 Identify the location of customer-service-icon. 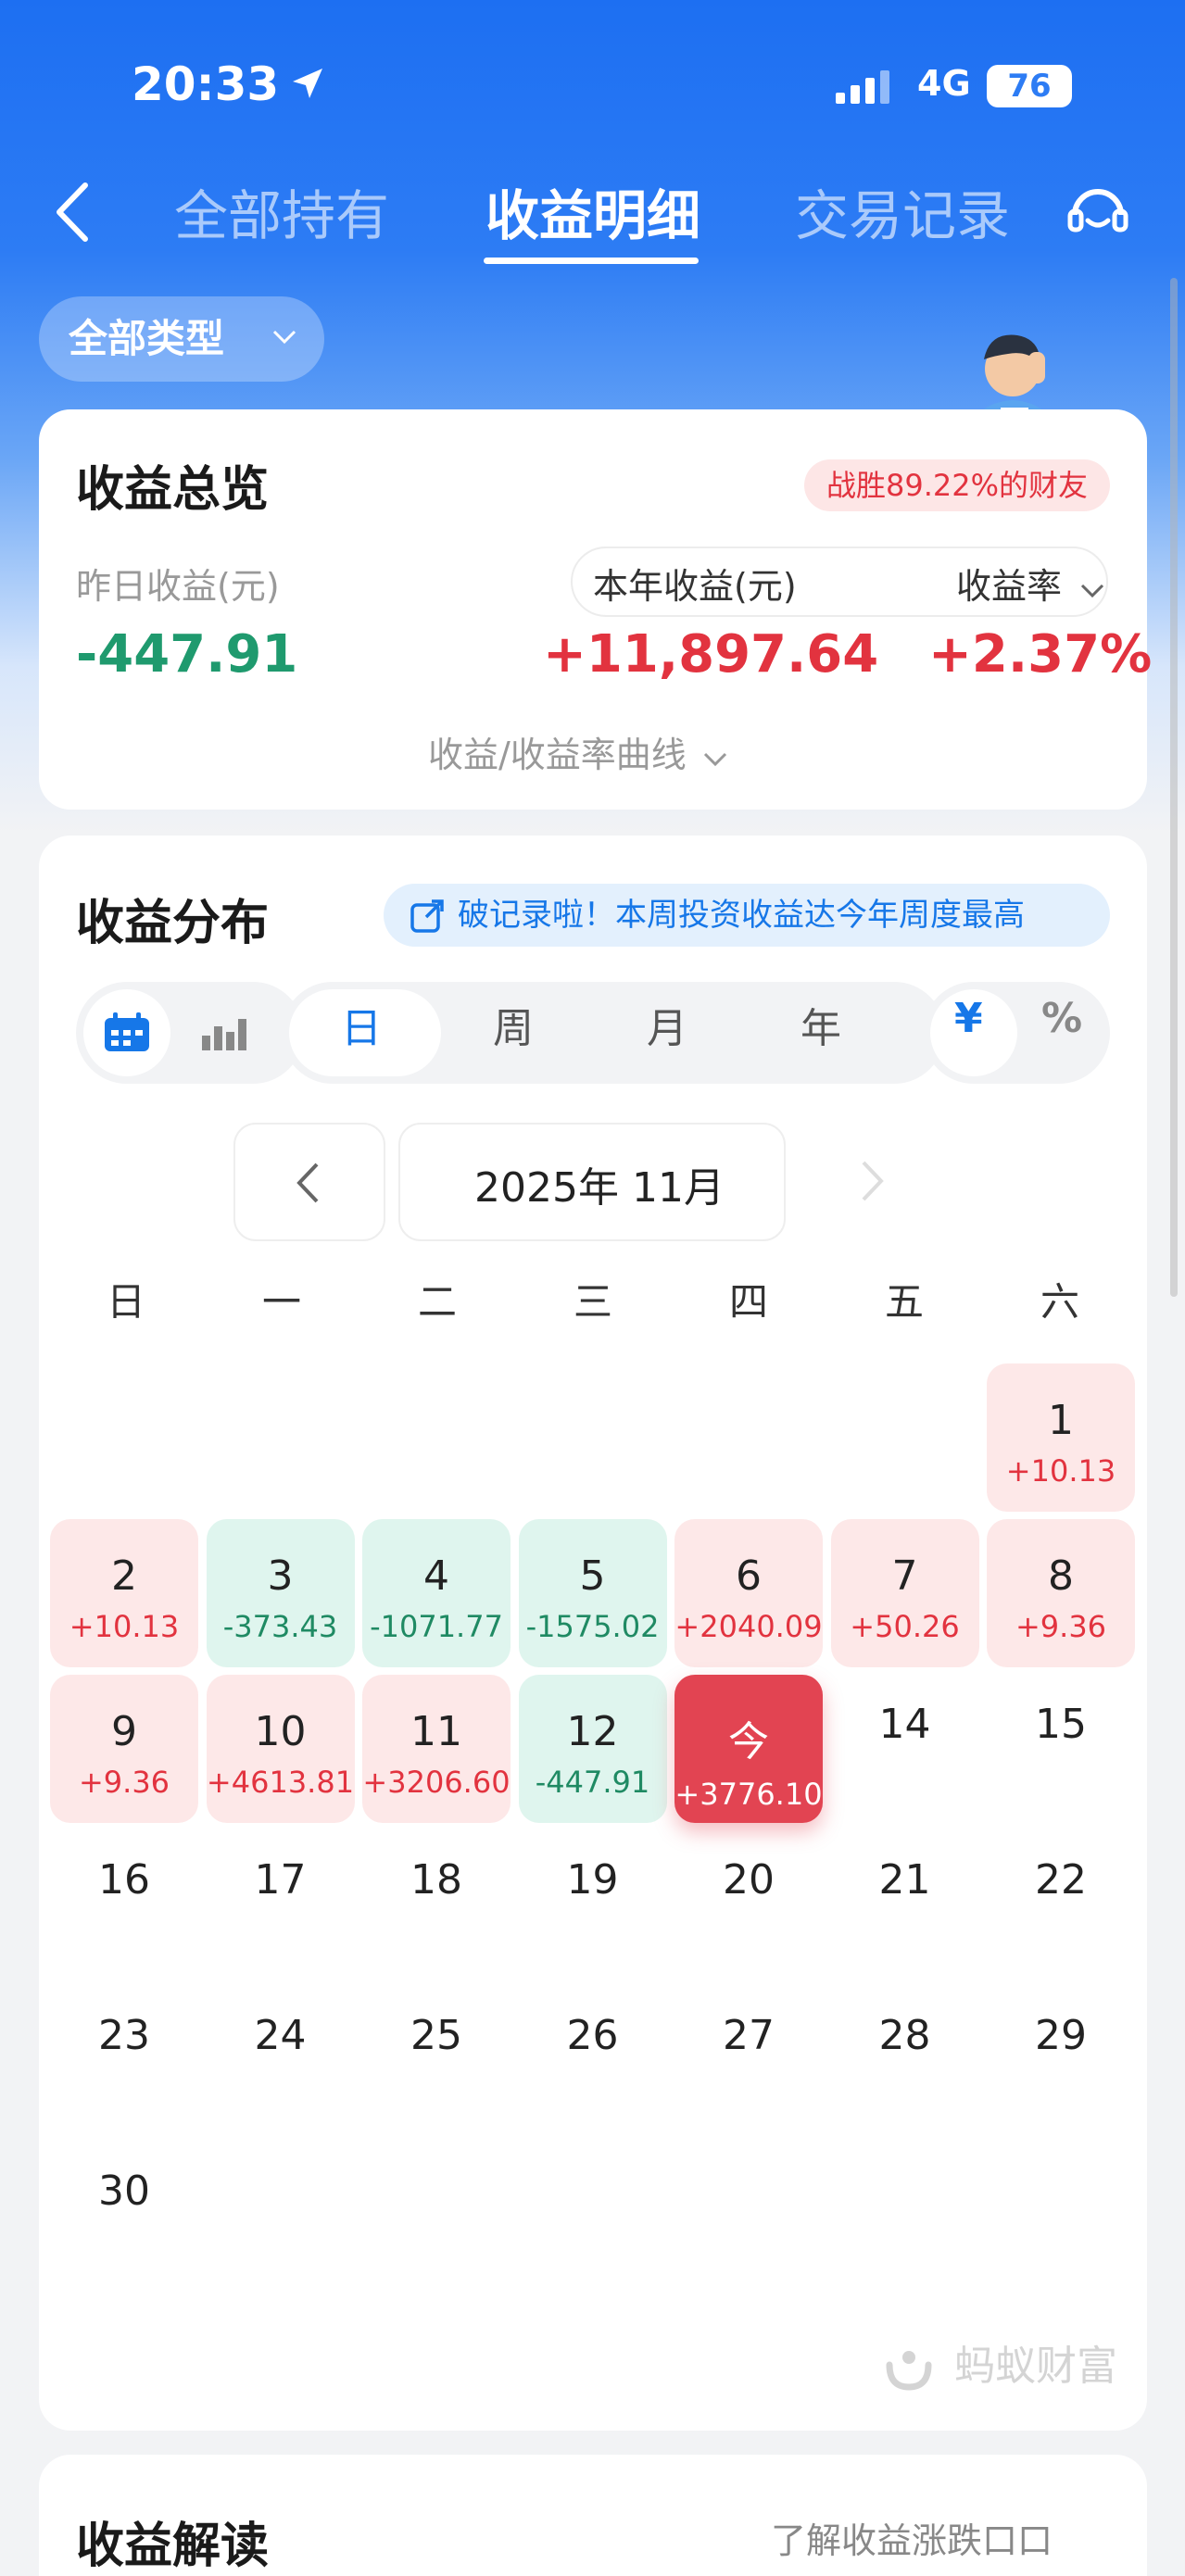
(1097, 210).